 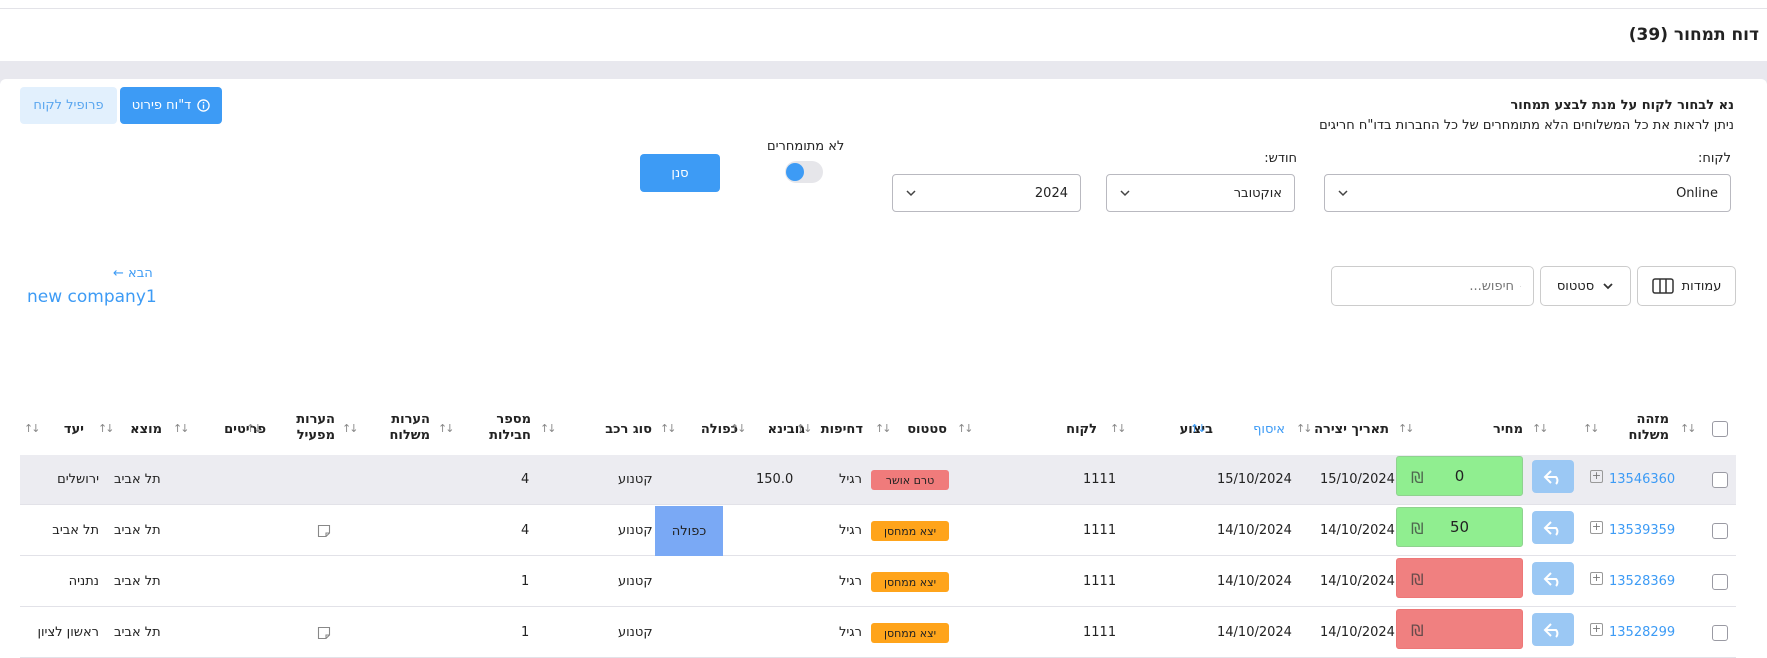 What do you see at coordinates (1429, 286) in the screenshot?
I see `search-input` at bounding box center [1429, 286].